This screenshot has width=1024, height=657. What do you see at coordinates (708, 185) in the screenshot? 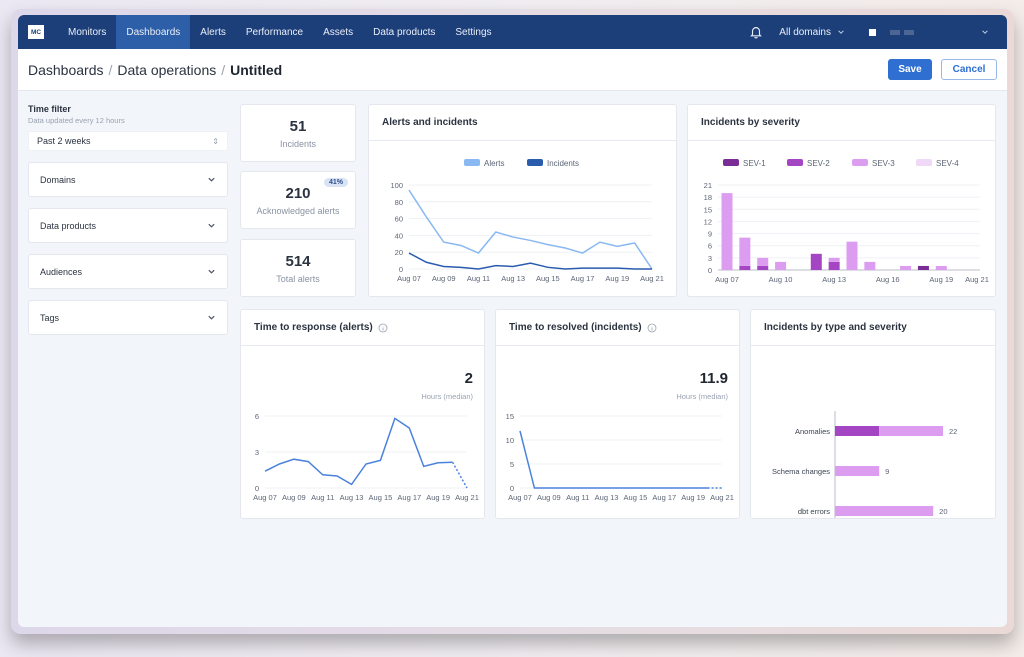
I see `y-tick-label: 21` at bounding box center [708, 185].